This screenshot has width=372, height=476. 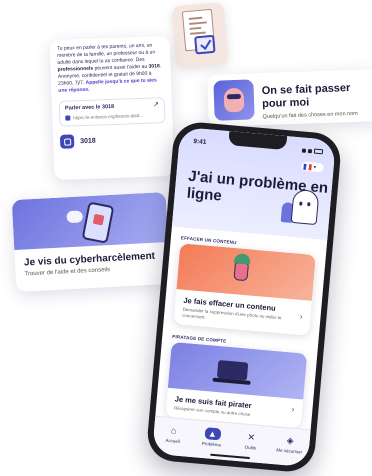 I want to click on tab-outils: ✕ Outils, so click(x=251, y=441).